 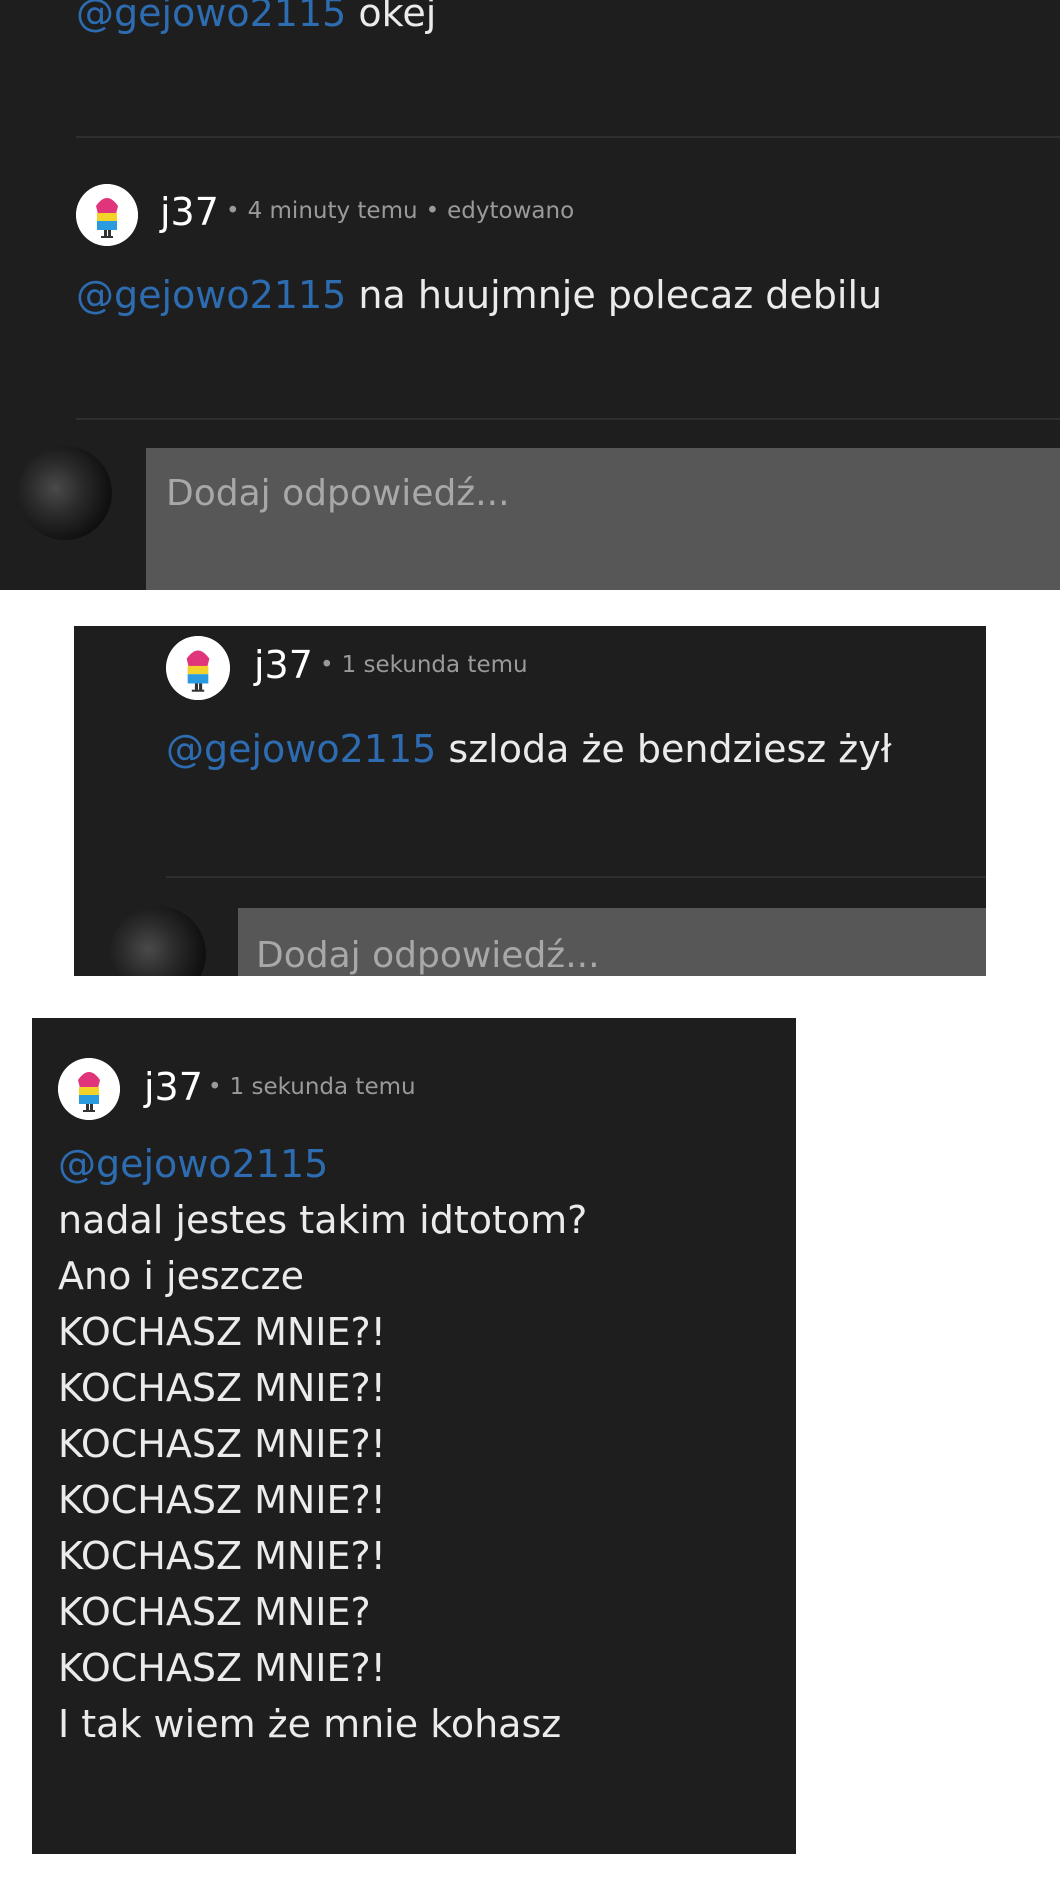 I want to click on comment-meta: • 4 minuty temu • edytowano, so click(x=400, y=211).